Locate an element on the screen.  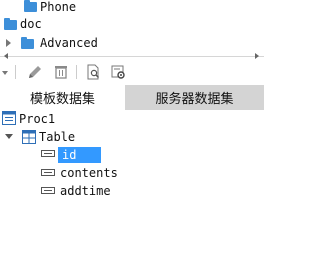
tab-template-dataset: 模板数据集 is located at coordinates (62, 97).